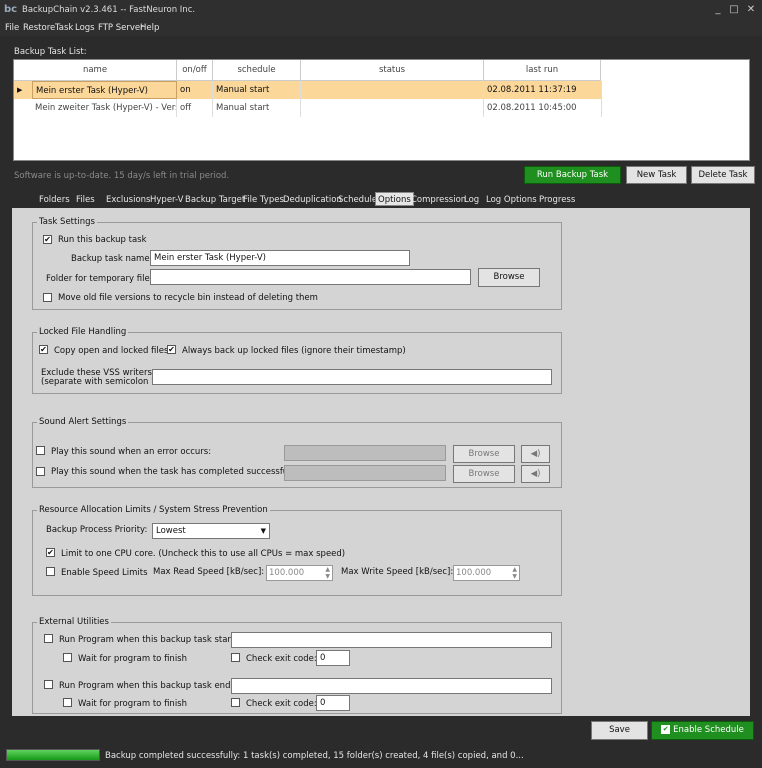 The image size is (762, 768). Describe the element at coordinates (572, 175) in the screenshot. I see `run-backup-task-button: Run Backup Task` at that location.